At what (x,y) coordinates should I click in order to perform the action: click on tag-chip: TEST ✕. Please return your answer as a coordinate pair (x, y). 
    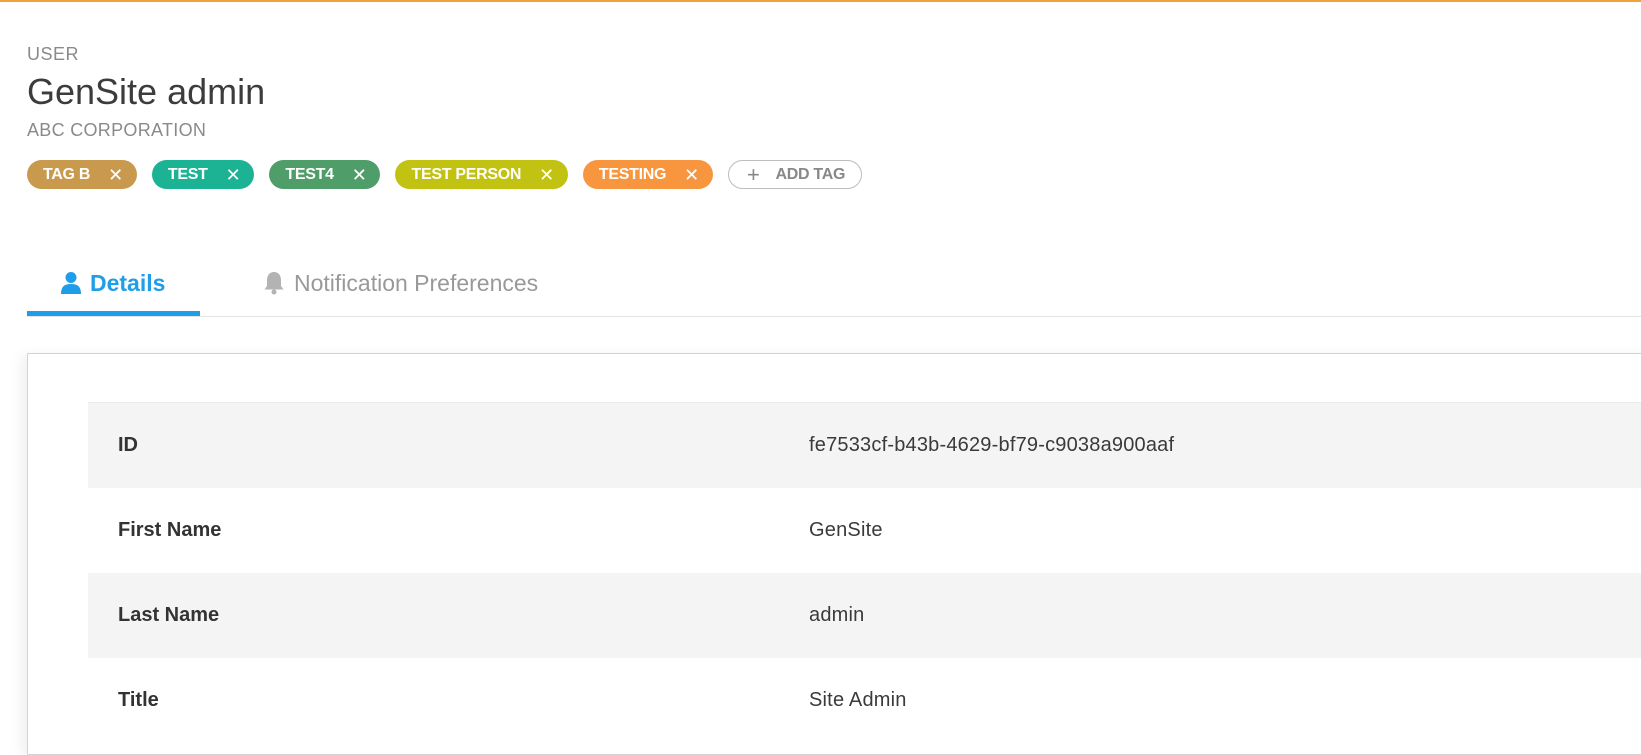
    Looking at the image, I should click on (203, 174).